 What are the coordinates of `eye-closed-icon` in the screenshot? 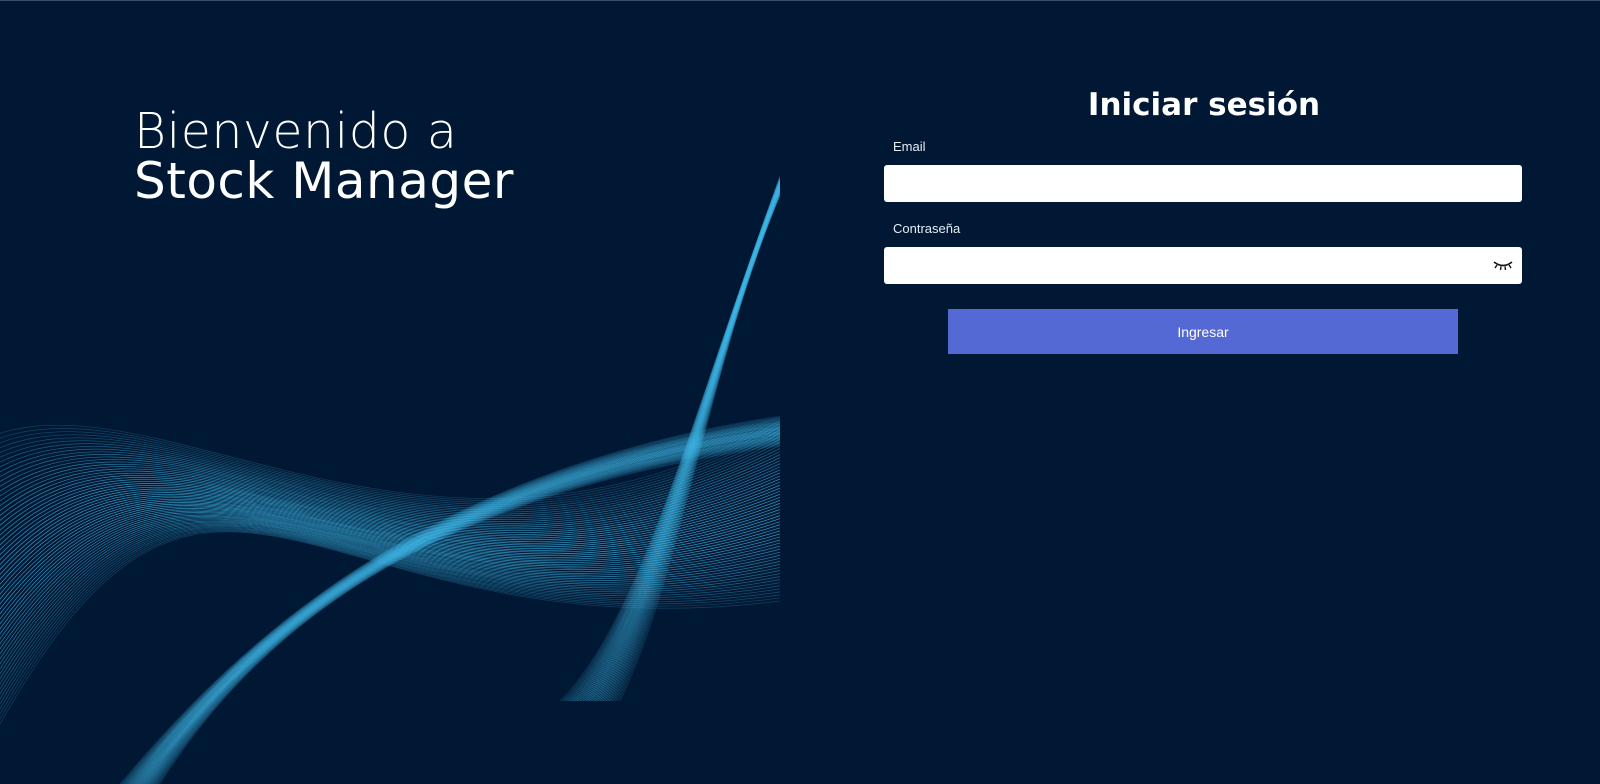 It's located at (1503, 265).